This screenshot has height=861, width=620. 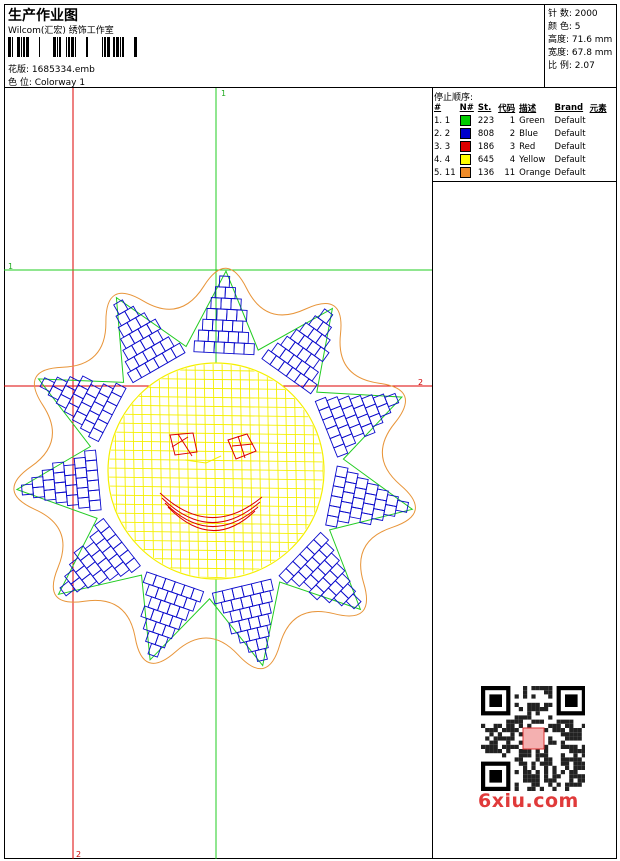 I want to click on guide-label-bottom: 2, so click(x=78, y=854).